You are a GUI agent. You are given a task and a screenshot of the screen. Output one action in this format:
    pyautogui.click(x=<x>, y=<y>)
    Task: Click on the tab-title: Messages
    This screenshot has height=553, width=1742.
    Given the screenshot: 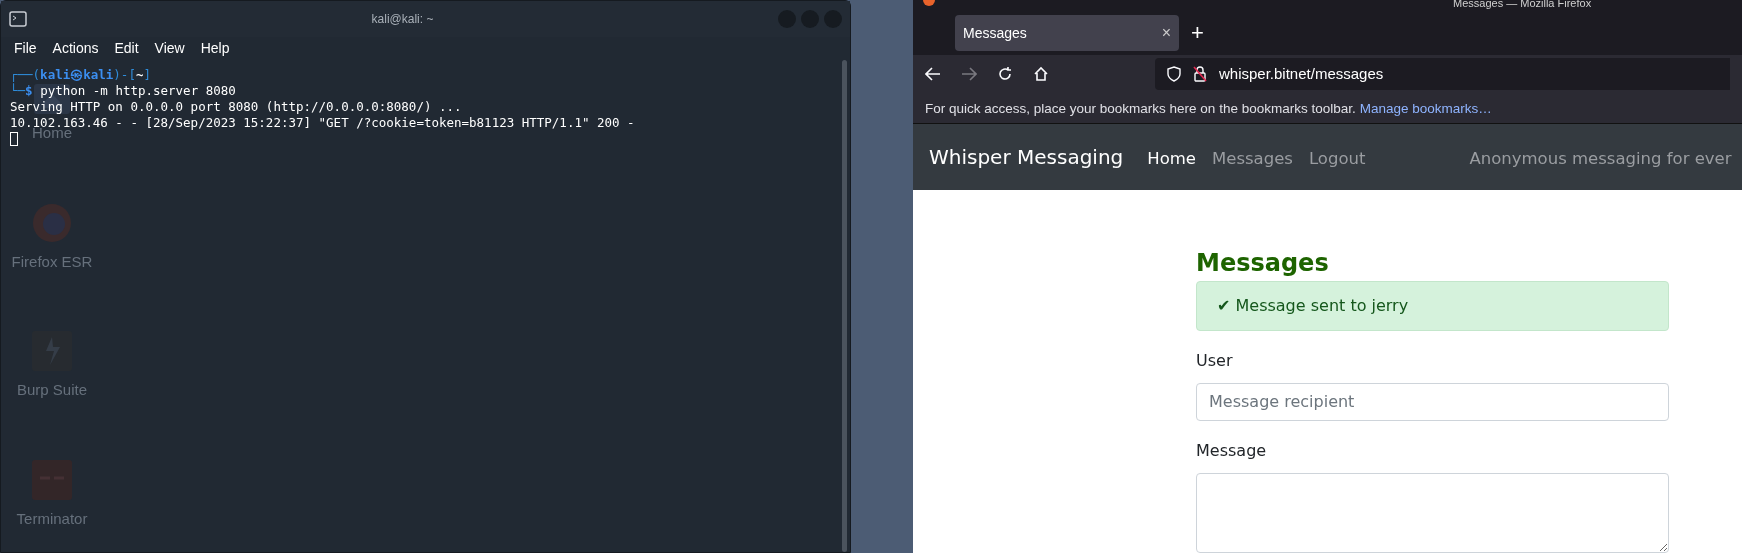 What is the action you would take?
    pyautogui.click(x=995, y=33)
    